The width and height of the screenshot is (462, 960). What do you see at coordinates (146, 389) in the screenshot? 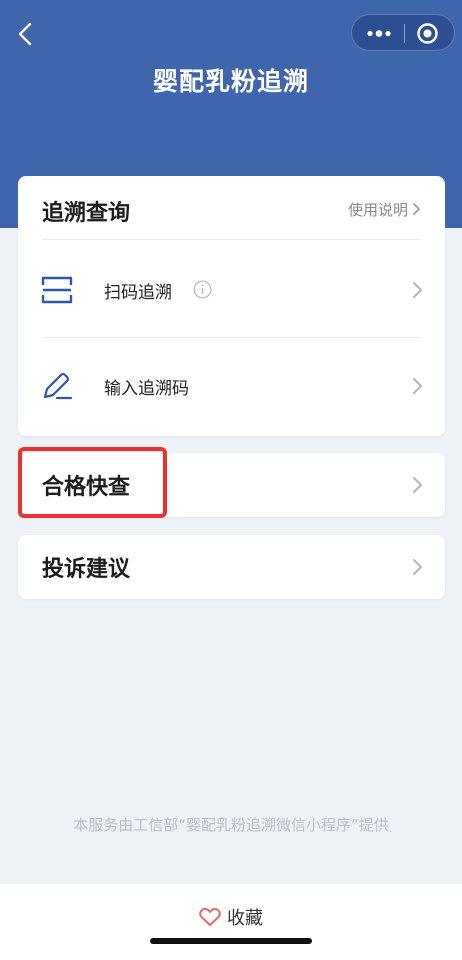
I see `input-trace-code-label: 输入追溯码` at bounding box center [146, 389].